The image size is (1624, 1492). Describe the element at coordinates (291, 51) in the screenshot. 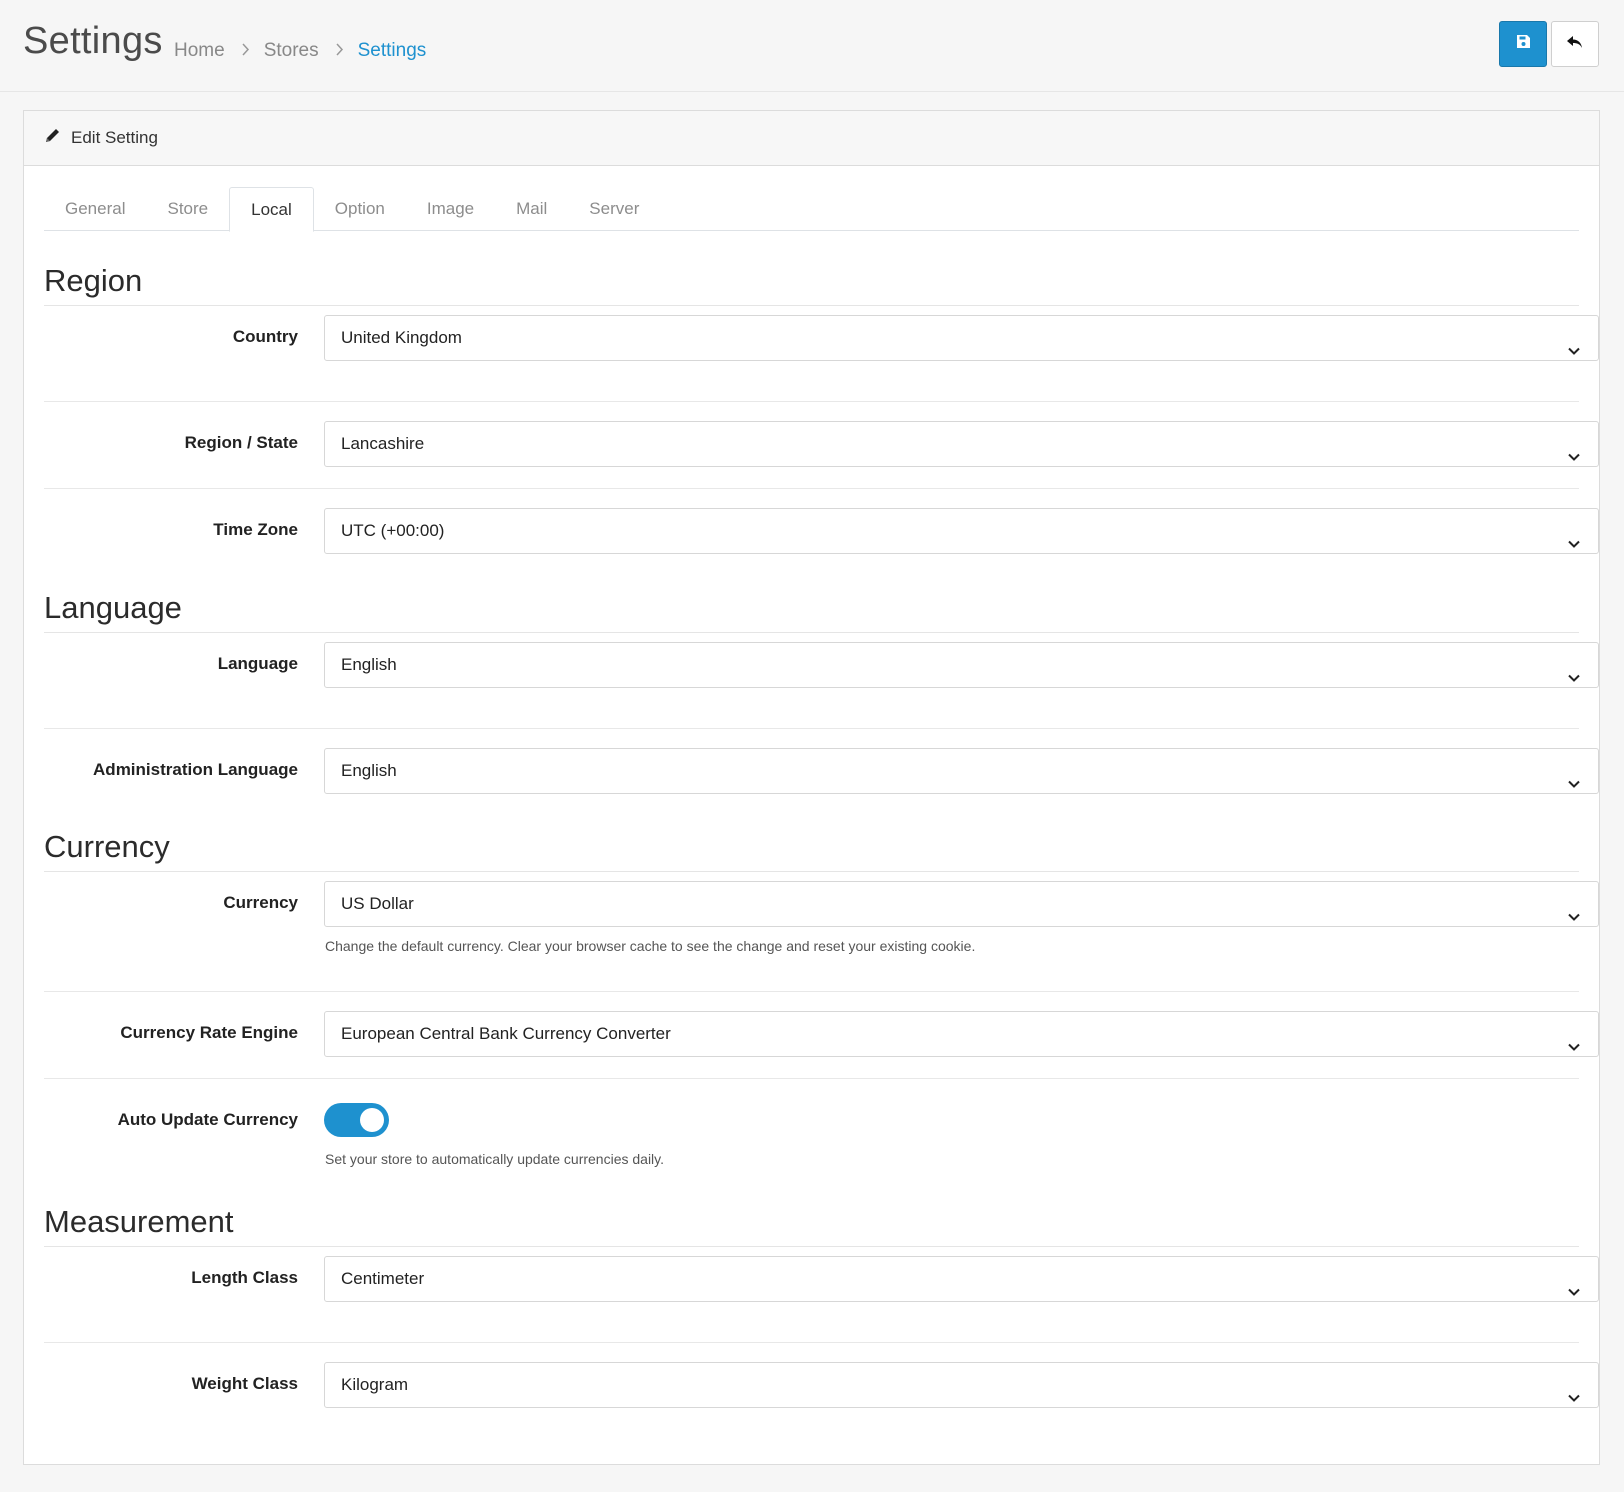

I see `breadcrumb-stores: Stores` at that location.